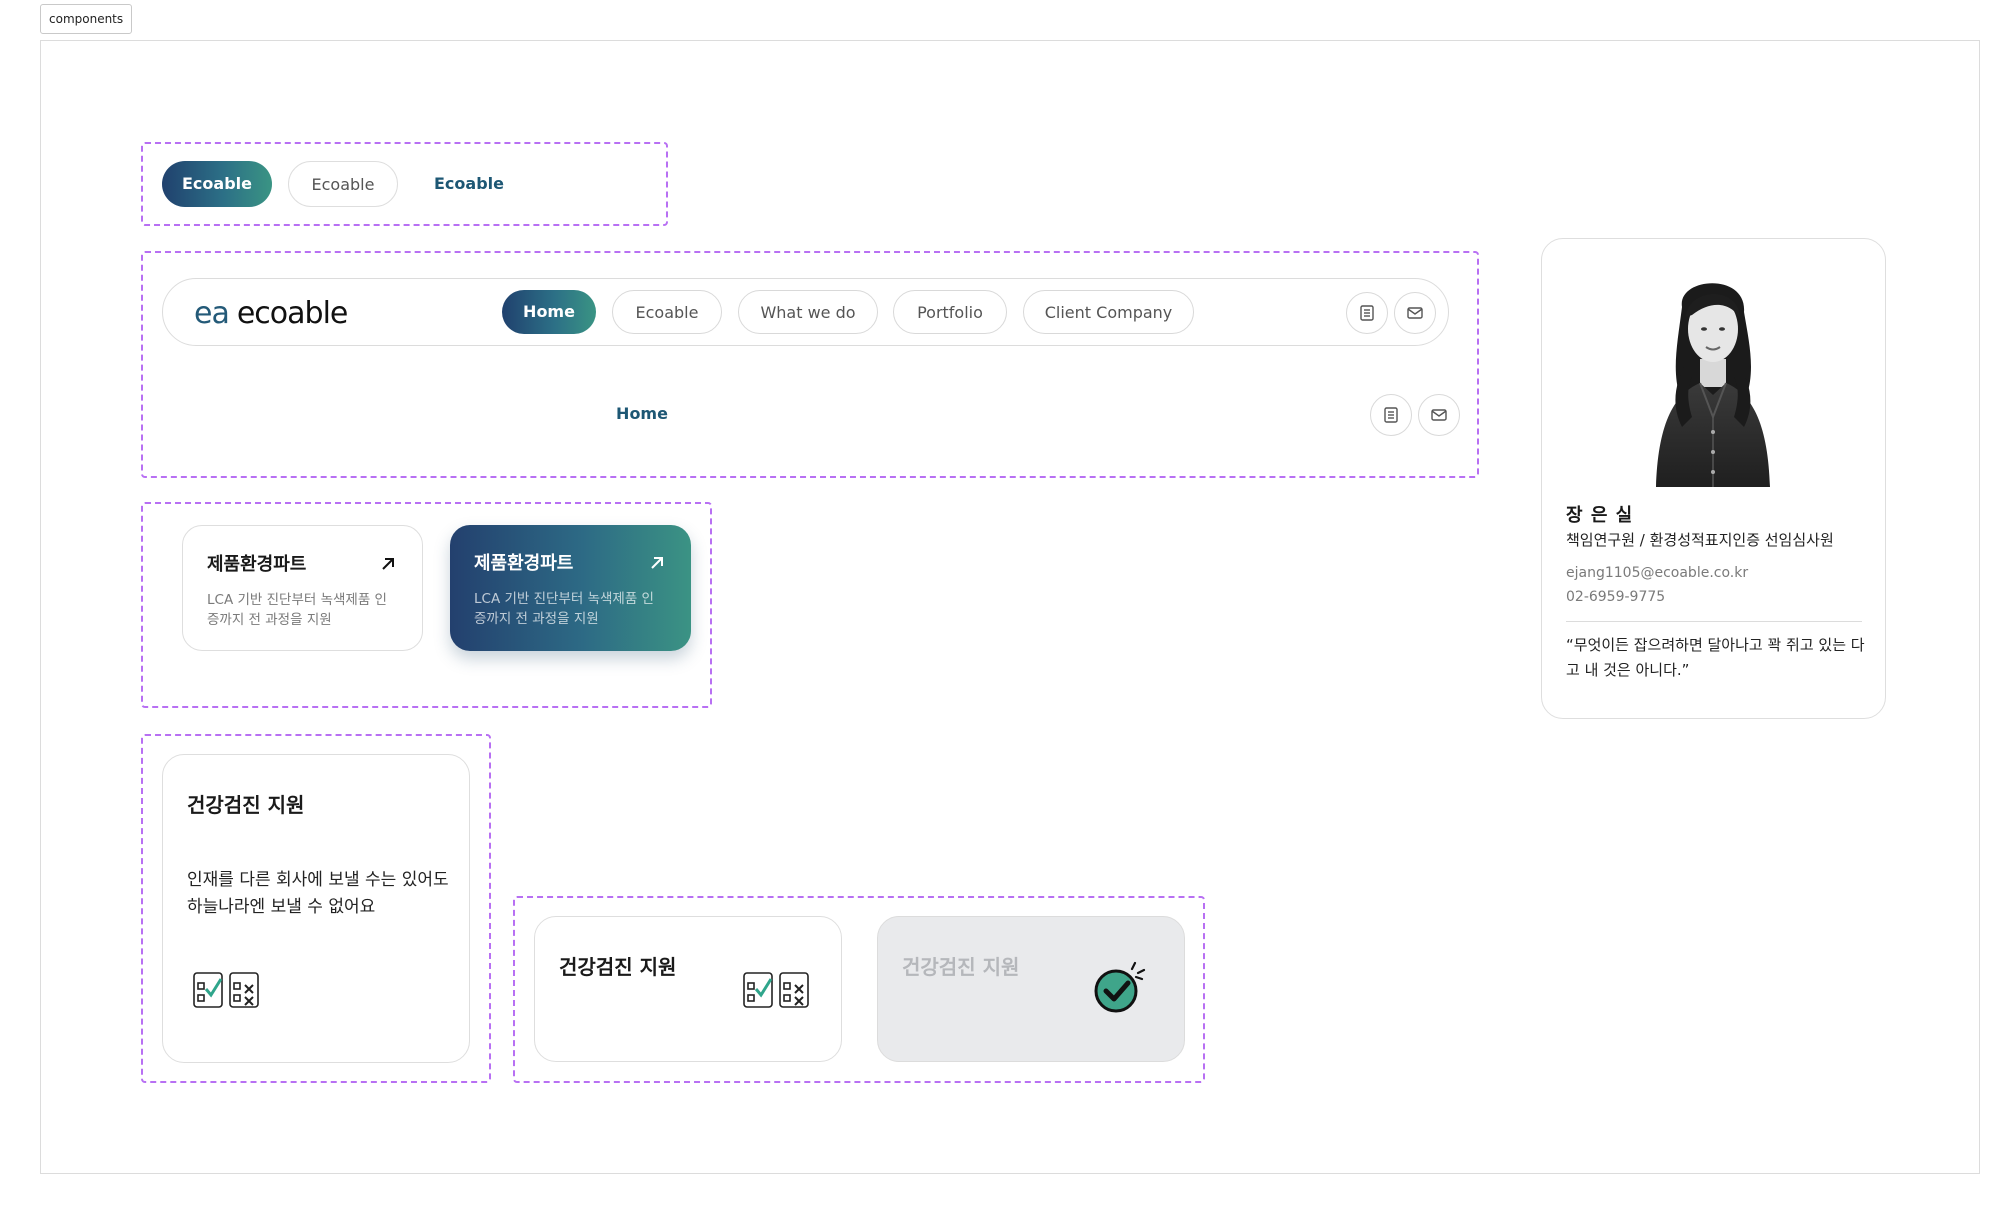 This screenshot has height=1208, width=2009. Describe the element at coordinates (1713, 385) in the screenshot. I see `profile-photo` at that location.